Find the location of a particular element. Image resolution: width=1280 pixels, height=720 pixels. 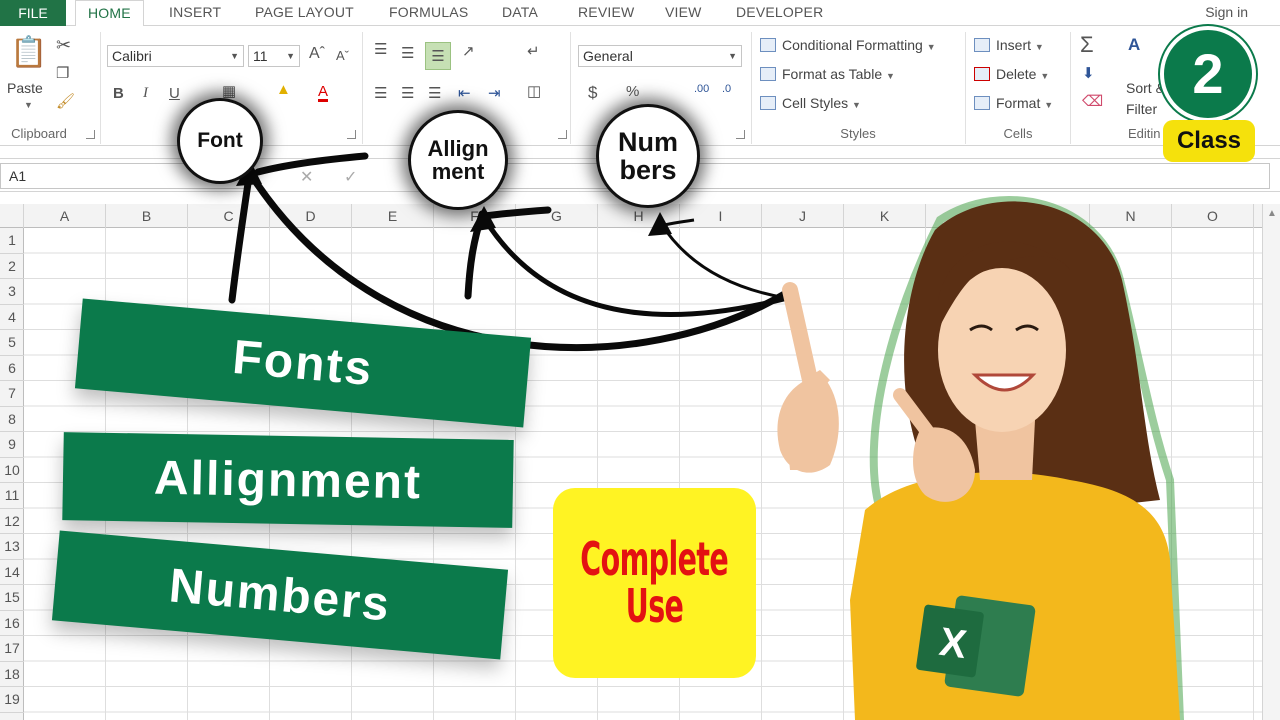

arrowhead-icon is located at coordinates (483, 219).